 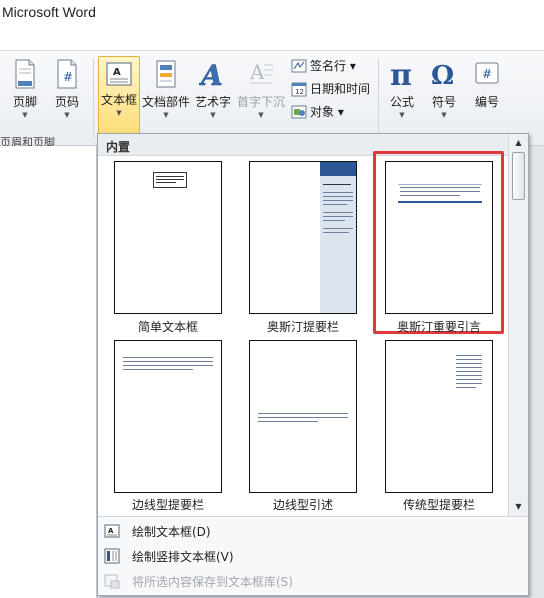 I want to click on object-label: 对象 ▾, so click(x=327, y=112).